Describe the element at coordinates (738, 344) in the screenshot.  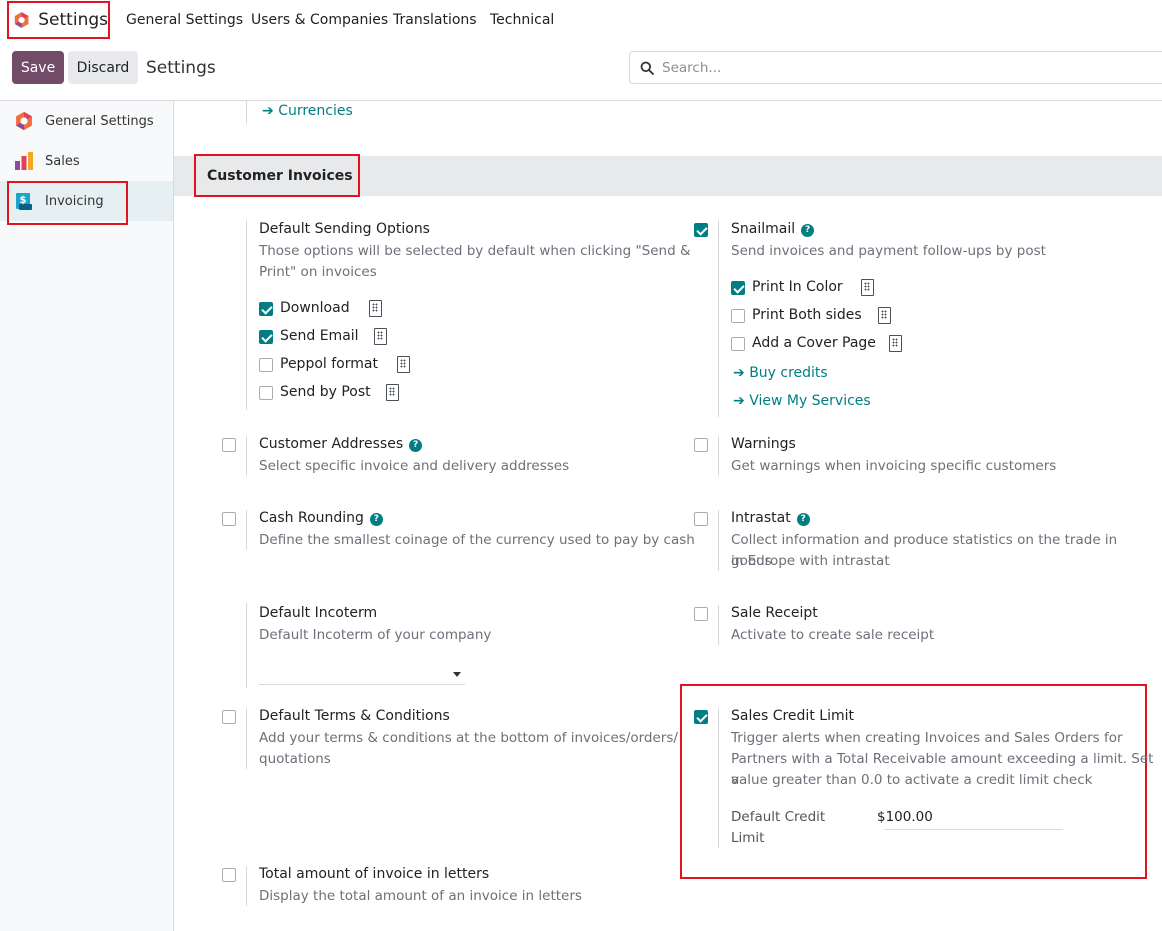
I see `add-cover-page-checkbox` at that location.